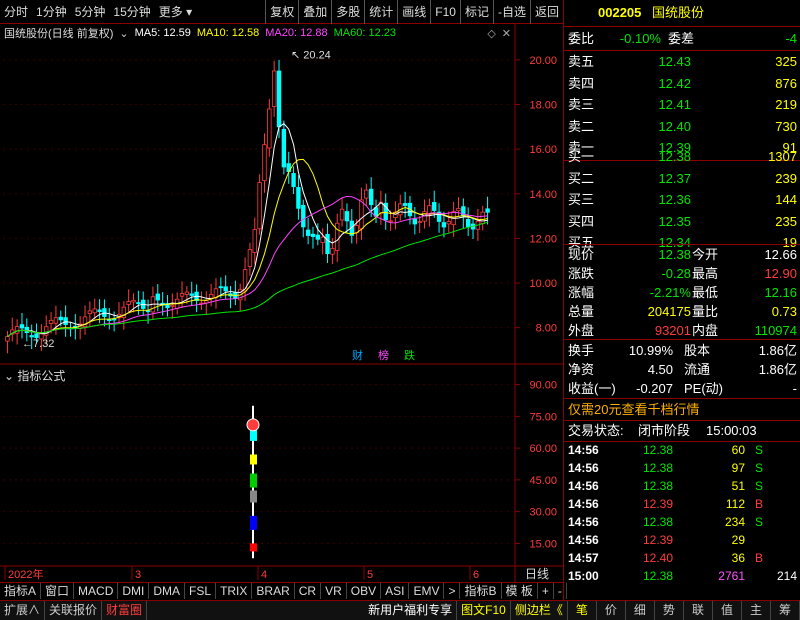 The width and height of the screenshot is (800, 620). I want to click on indicator-tab-4: DMA, so click(167, 591).